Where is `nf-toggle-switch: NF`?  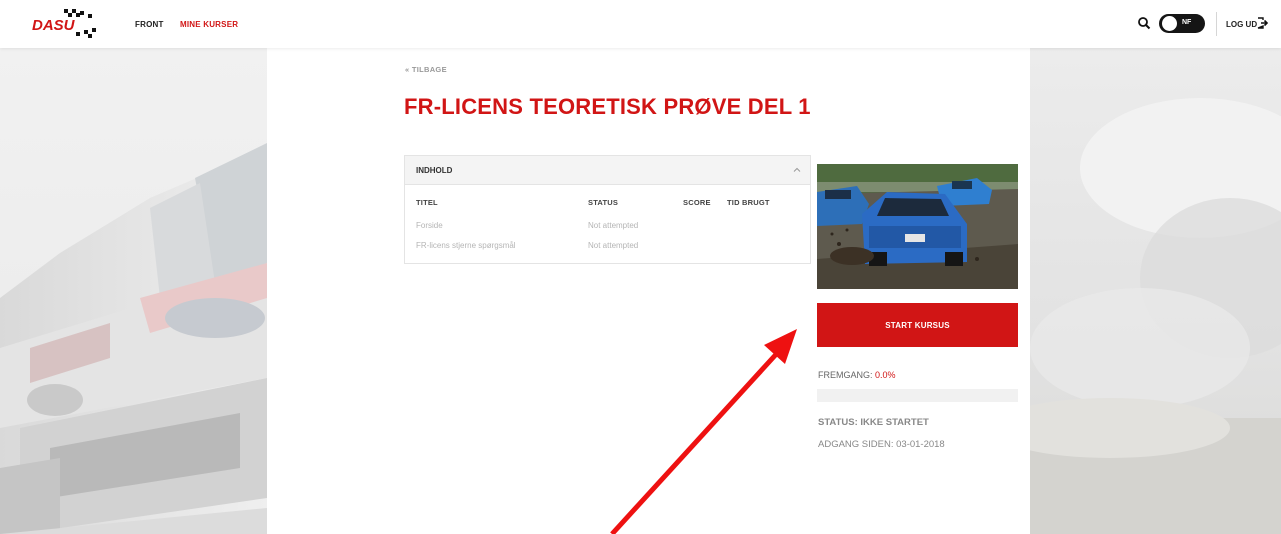 nf-toggle-switch: NF is located at coordinates (1182, 23).